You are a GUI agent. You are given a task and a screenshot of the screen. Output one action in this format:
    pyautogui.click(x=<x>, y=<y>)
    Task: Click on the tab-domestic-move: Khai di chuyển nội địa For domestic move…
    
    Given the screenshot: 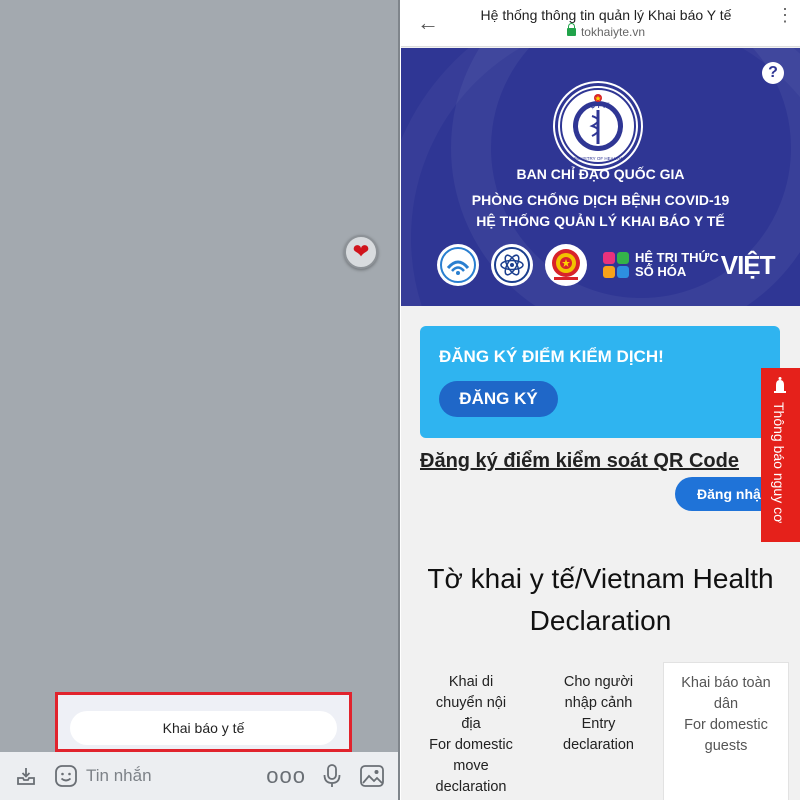 What is the action you would take?
    pyautogui.click(x=471, y=731)
    